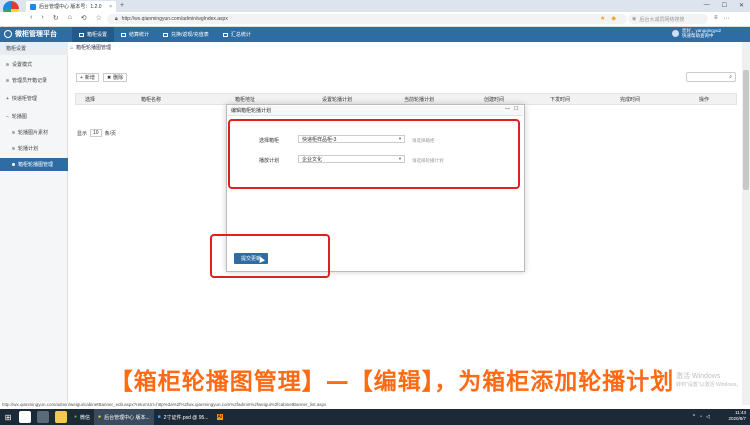  I want to click on clock-date: 2020/8/7, so click(737, 418).